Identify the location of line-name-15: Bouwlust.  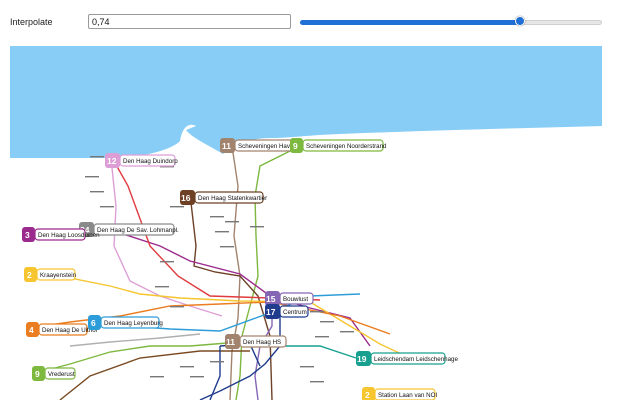
(295, 299).